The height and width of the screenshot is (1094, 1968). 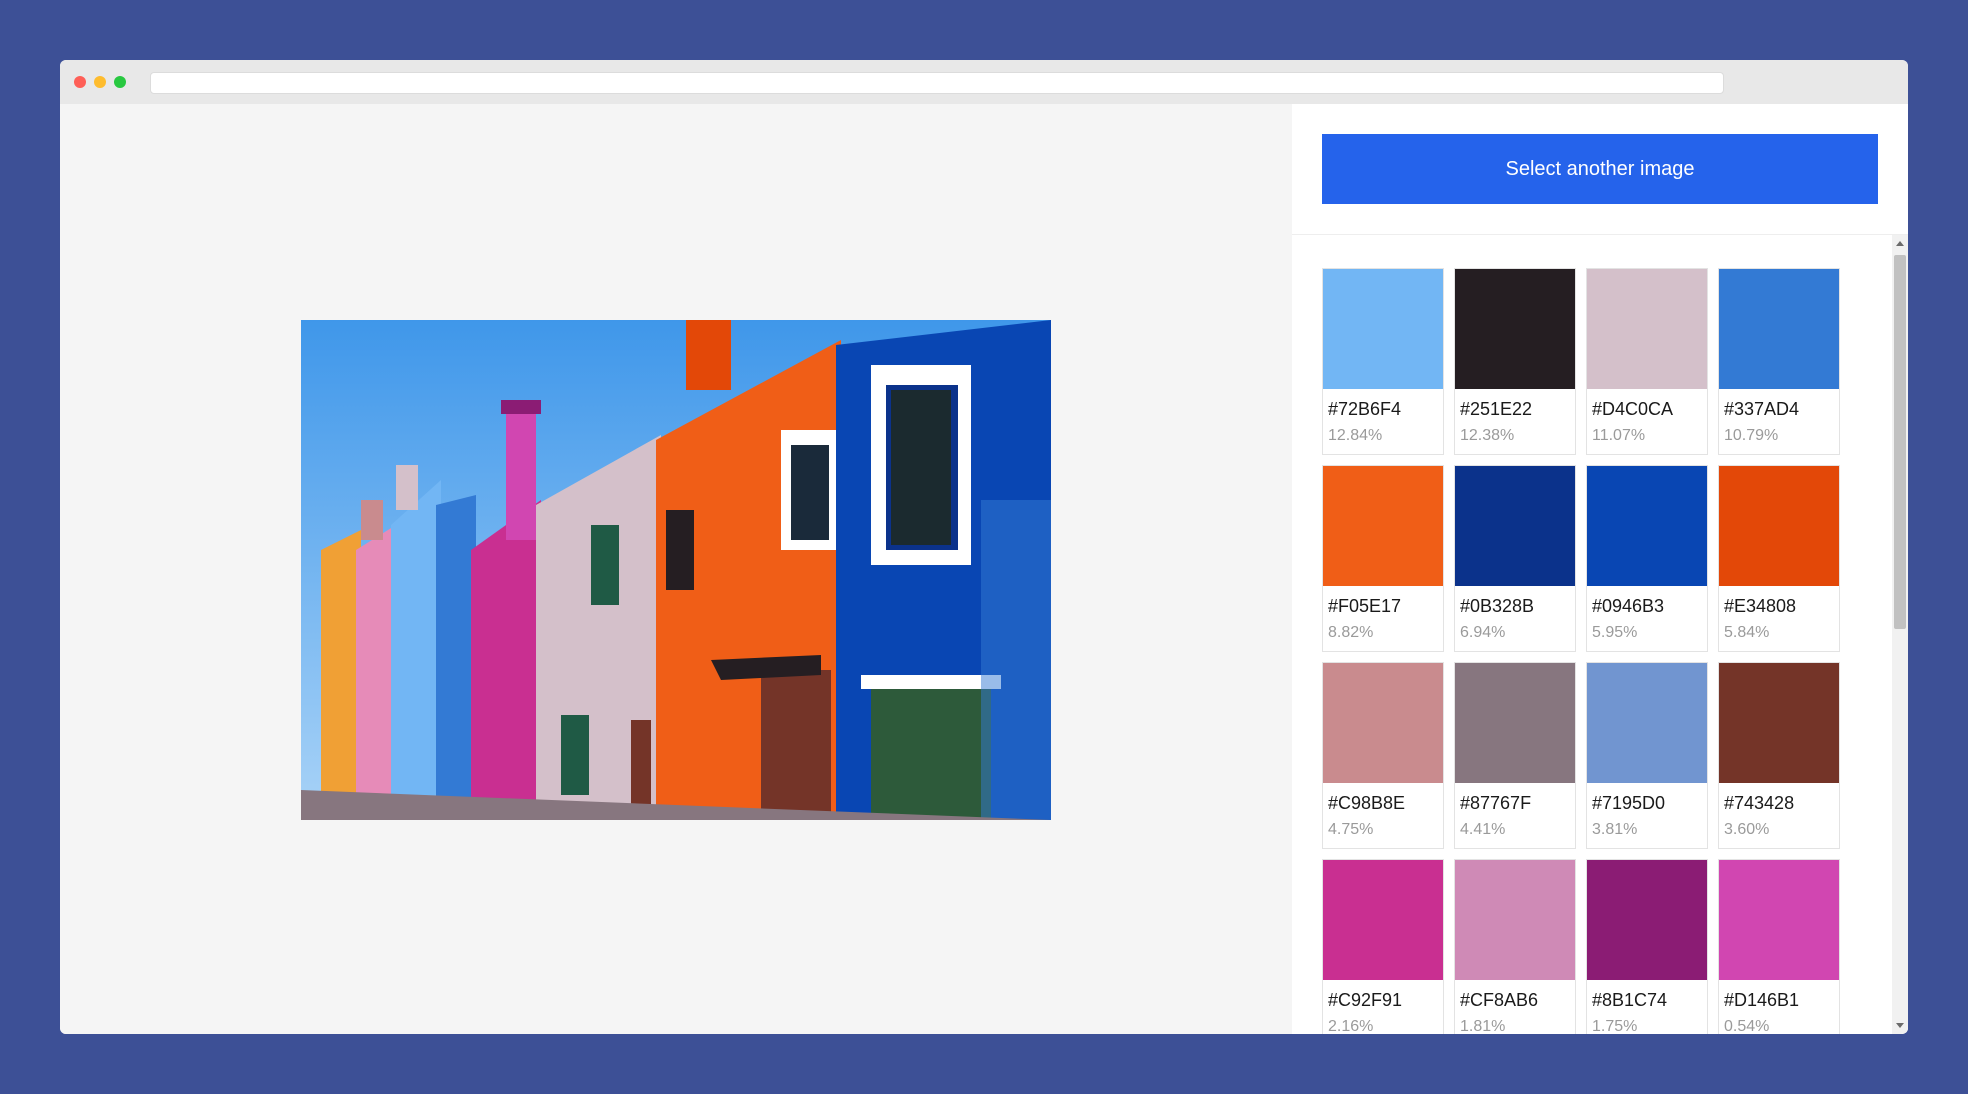 I want to click on minimize-window-icon, so click(x=100, y=82).